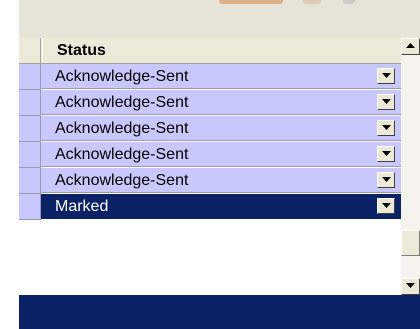 The image size is (420, 329). What do you see at coordinates (219, 19) in the screenshot?
I see `partially-visible-header-strip` at bounding box center [219, 19].